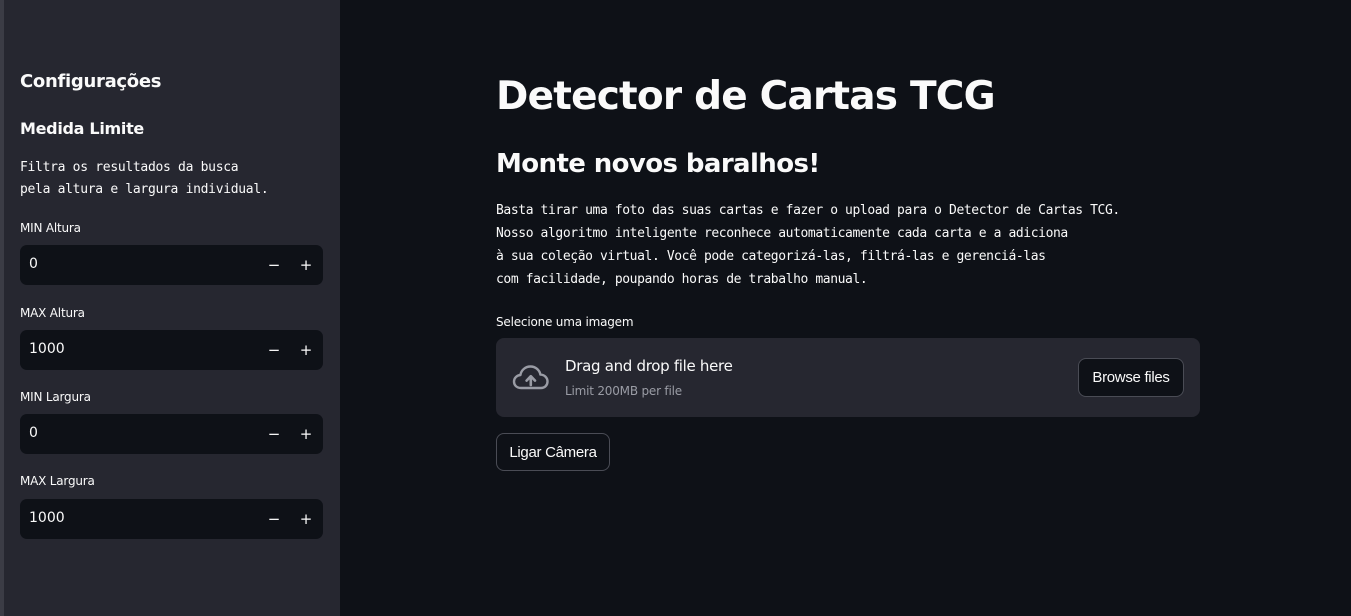  Describe the element at coordinates (306, 350) in the screenshot. I see `max-altura-increment-button: +` at that location.